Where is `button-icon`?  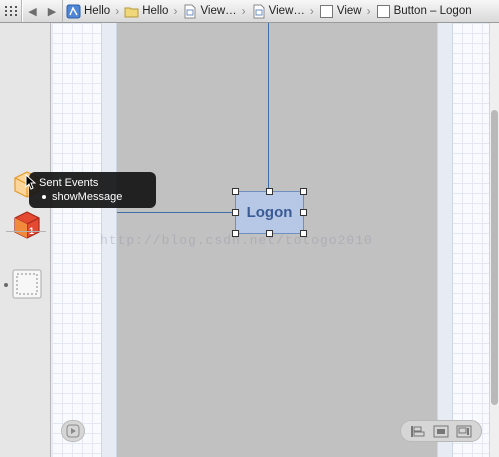 button-icon is located at coordinates (383, 11).